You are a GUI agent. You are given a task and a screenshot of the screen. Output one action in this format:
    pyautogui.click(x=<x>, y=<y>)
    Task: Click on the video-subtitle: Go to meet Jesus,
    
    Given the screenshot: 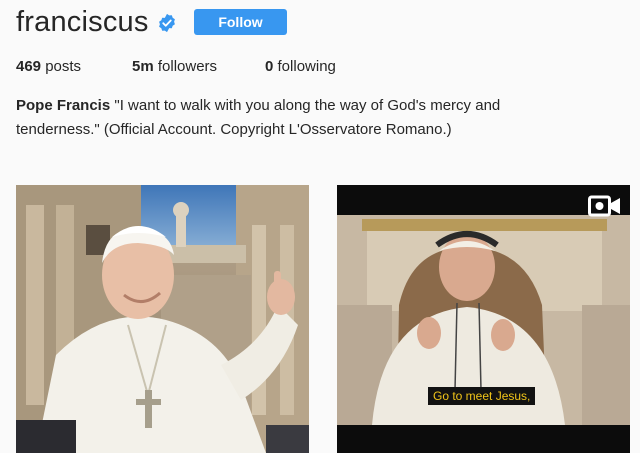 What is the action you would take?
    pyautogui.click(x=482, y=396)
    